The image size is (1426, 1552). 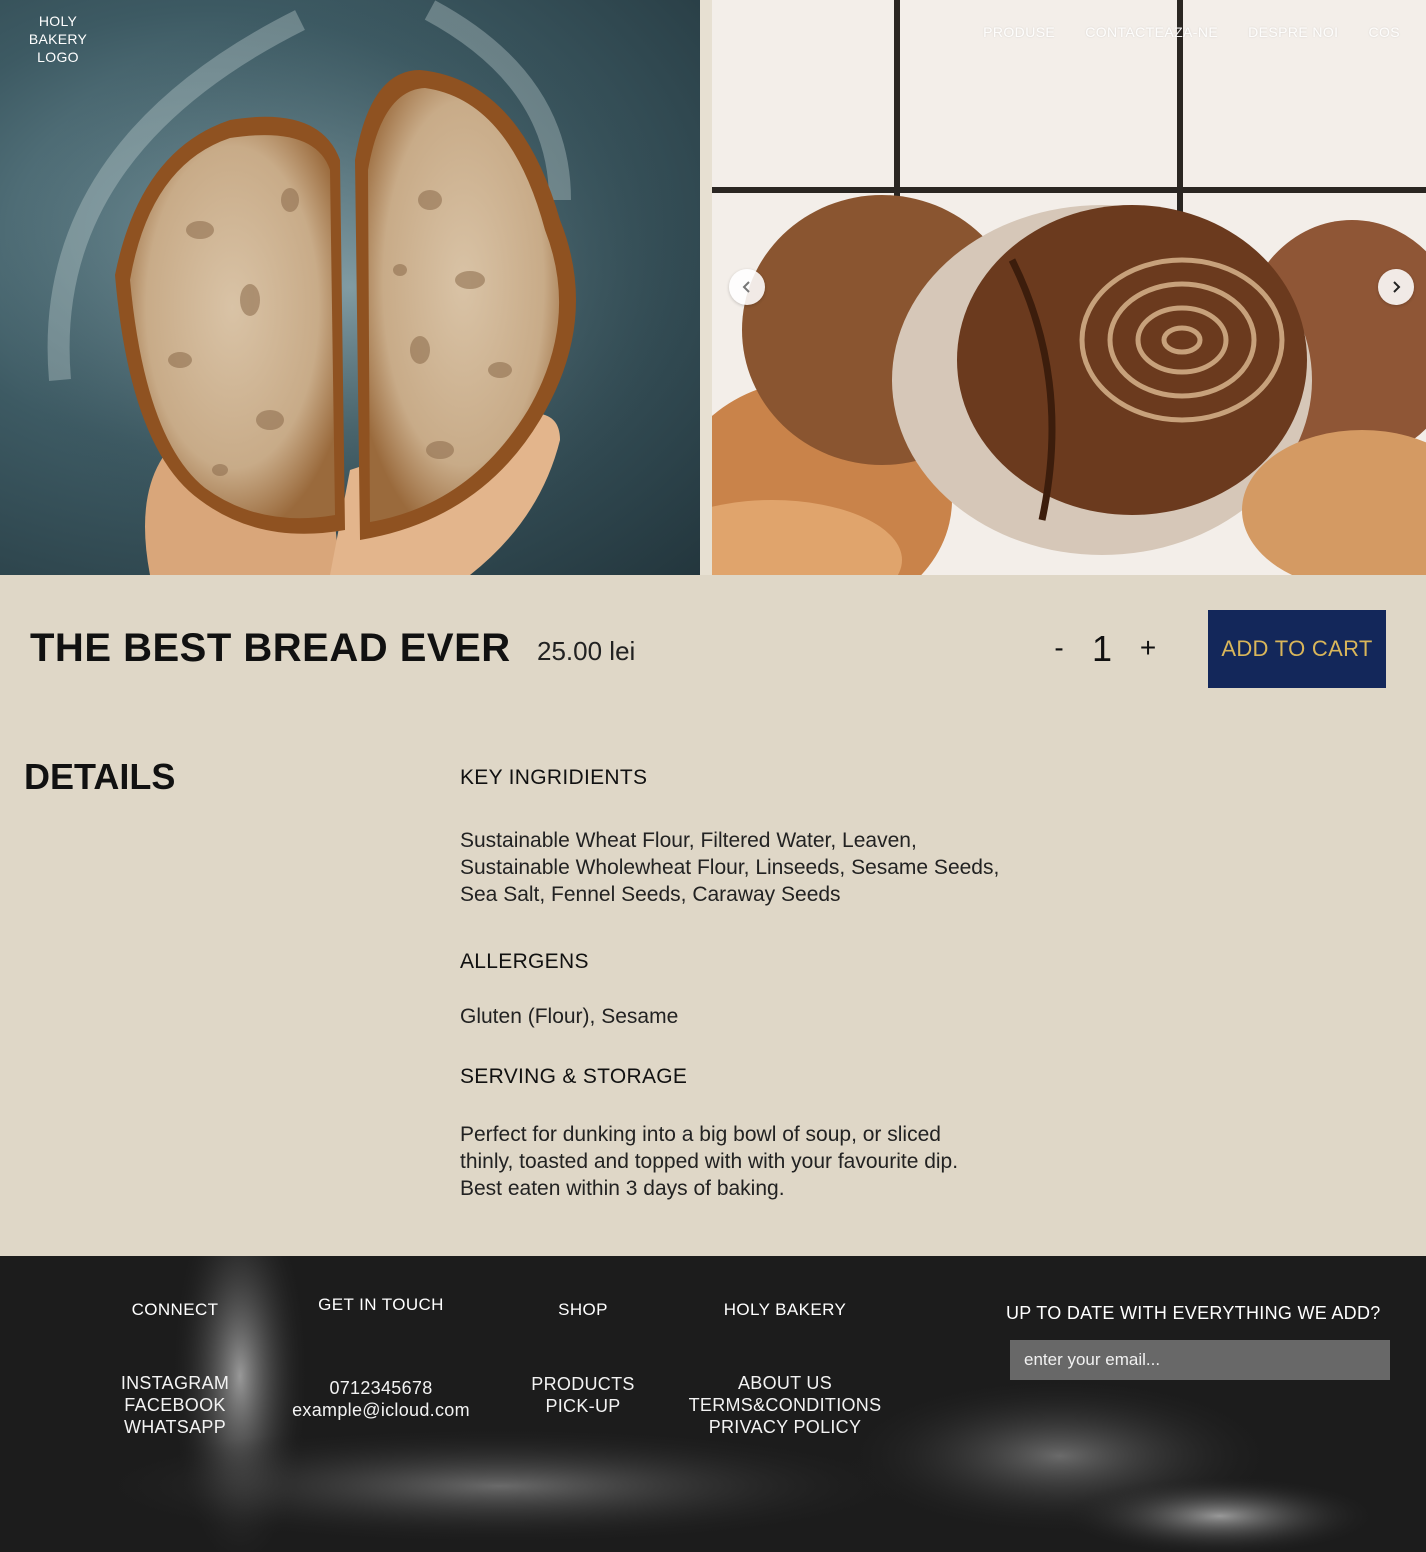 I want to click on logo-line-2: BAKERY, so click(x=58, y=39).